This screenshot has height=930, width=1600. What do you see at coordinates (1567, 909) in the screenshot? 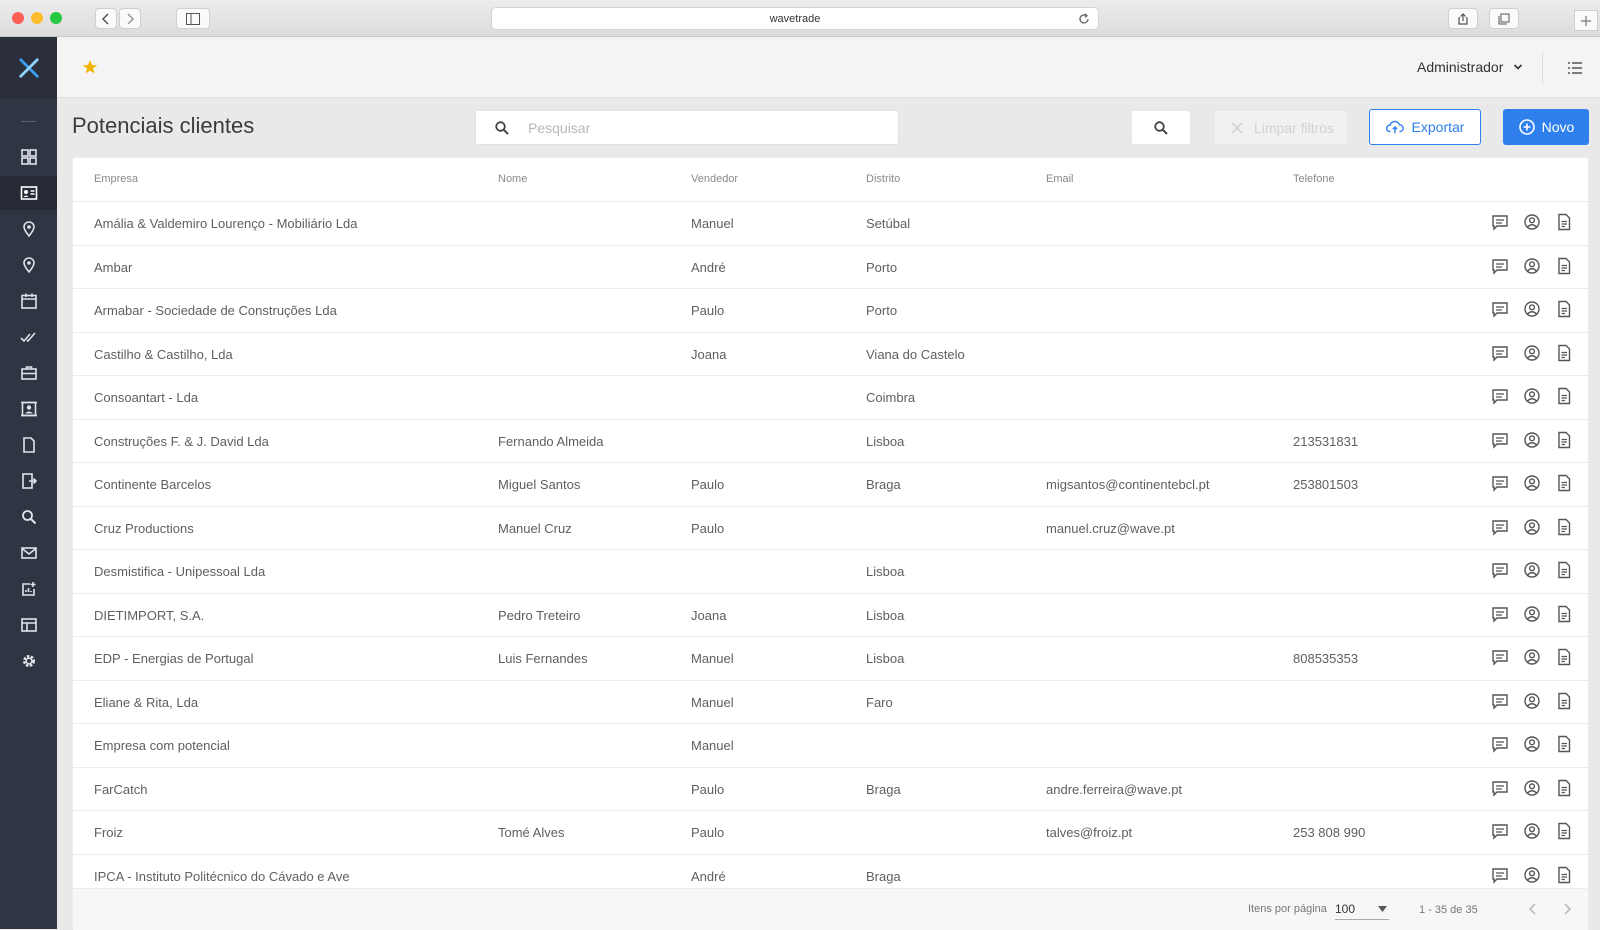
I see `next-page-icon` at bounding box center [1567, 909].